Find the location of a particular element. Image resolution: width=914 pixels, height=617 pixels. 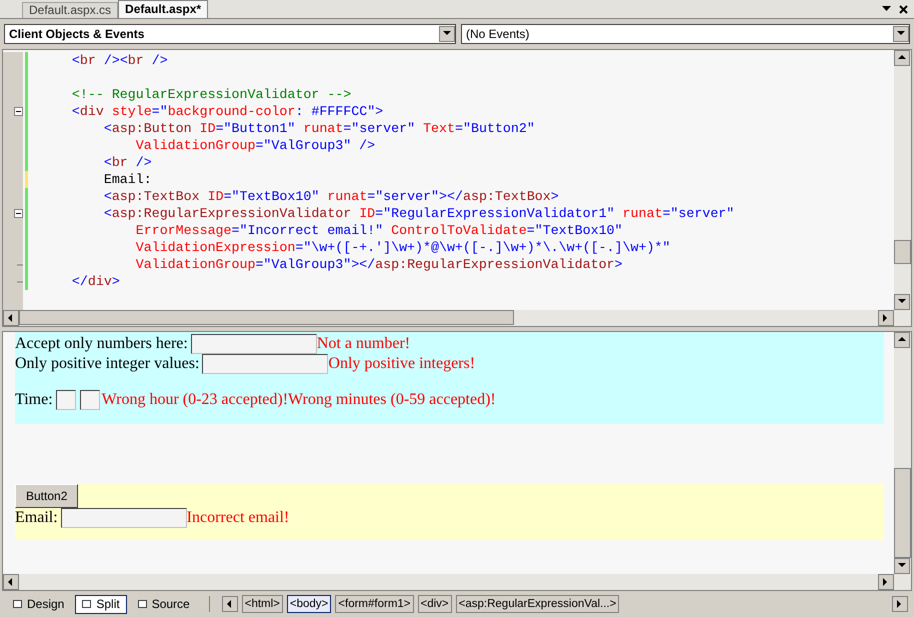

error-message: Wrong hour (0-23 accepted)!Wrong minutes (0-59 accepted)! is located at coordinates (299, 400).